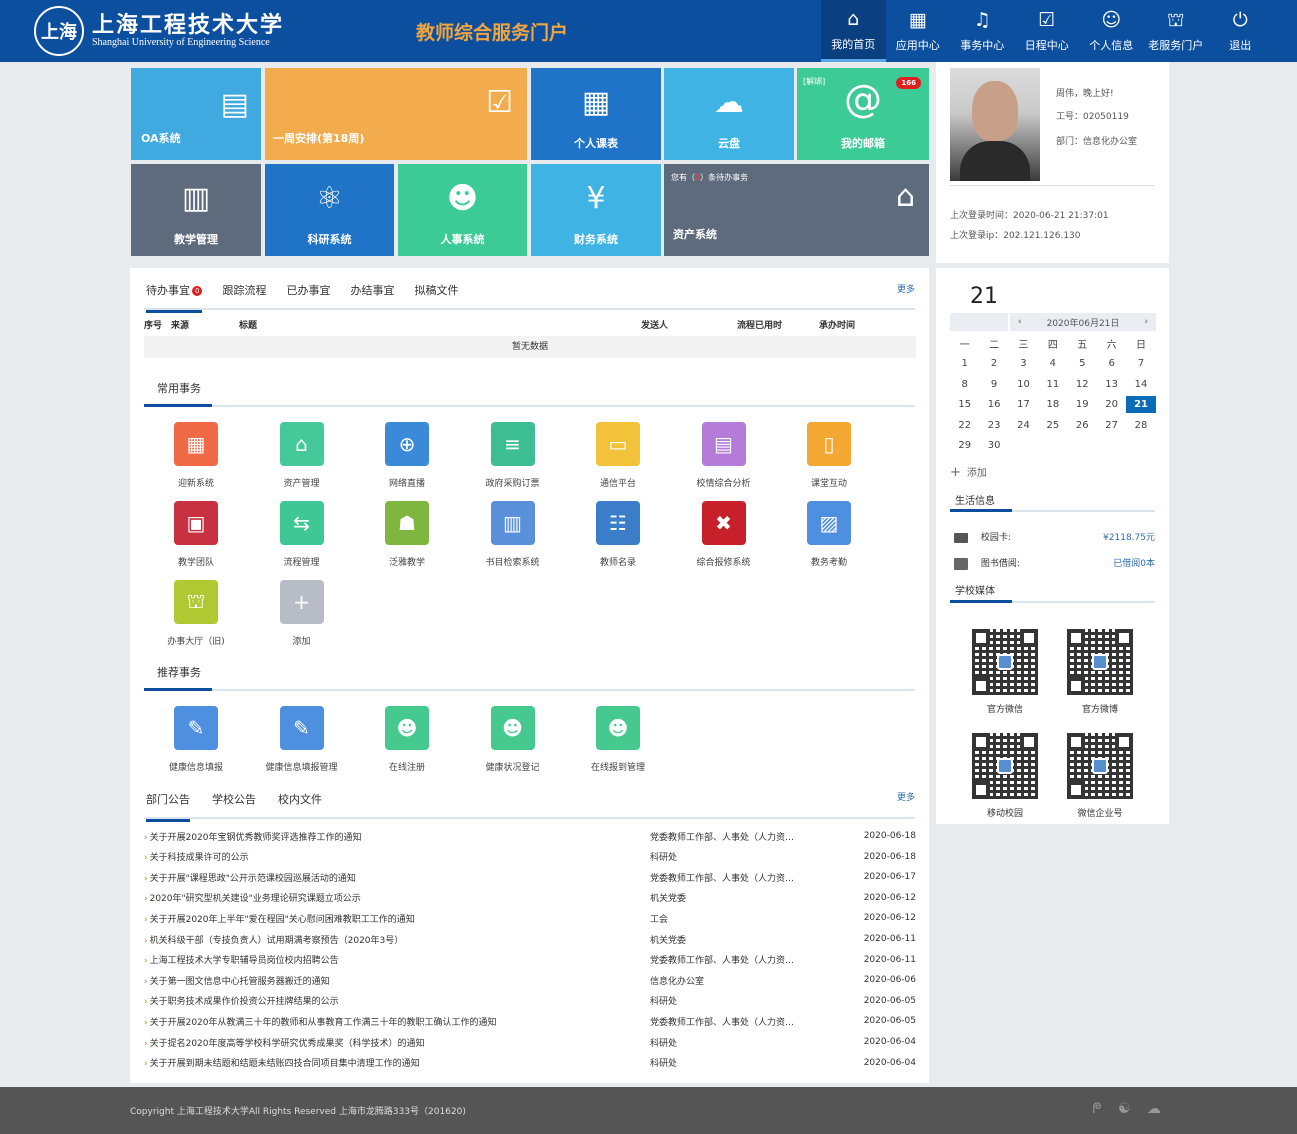 Image resolution: width=1297 pixels, height=1134 pixels. Describe the element at coordinates (195, 484) in the screenshot. I see `app-label: 迎新系统` at that location.